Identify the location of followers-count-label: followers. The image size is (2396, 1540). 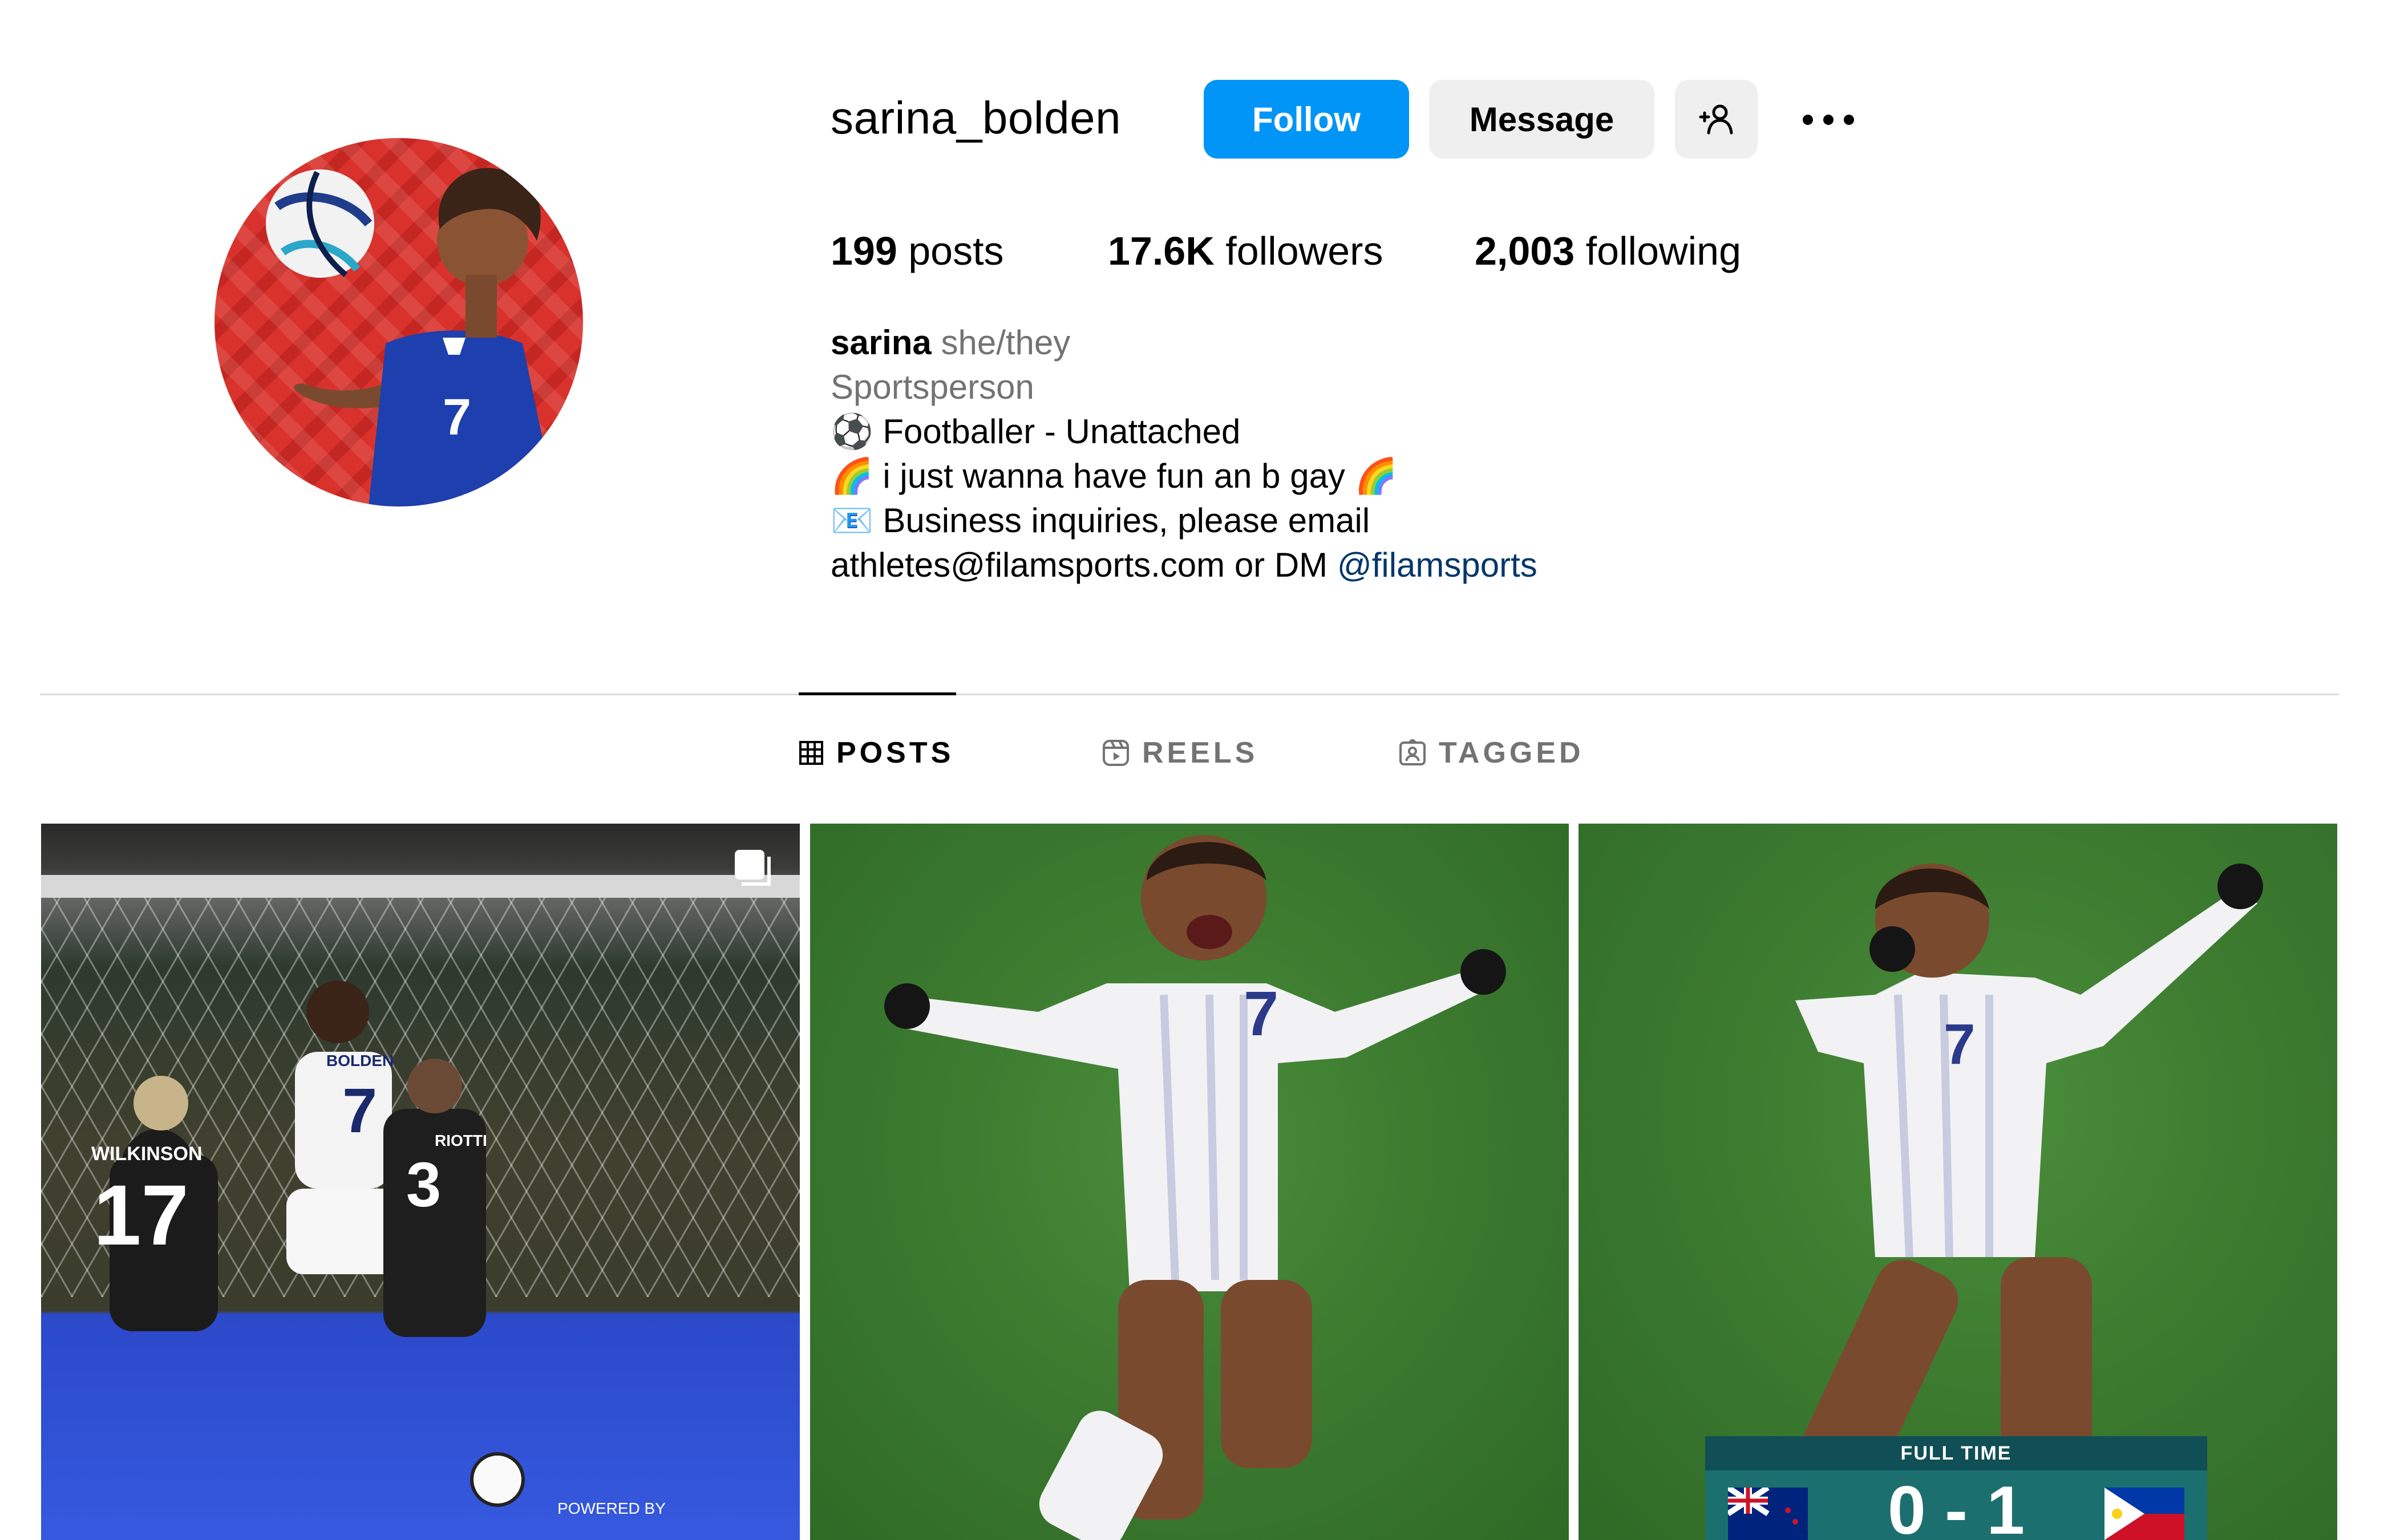
(1304, 251).